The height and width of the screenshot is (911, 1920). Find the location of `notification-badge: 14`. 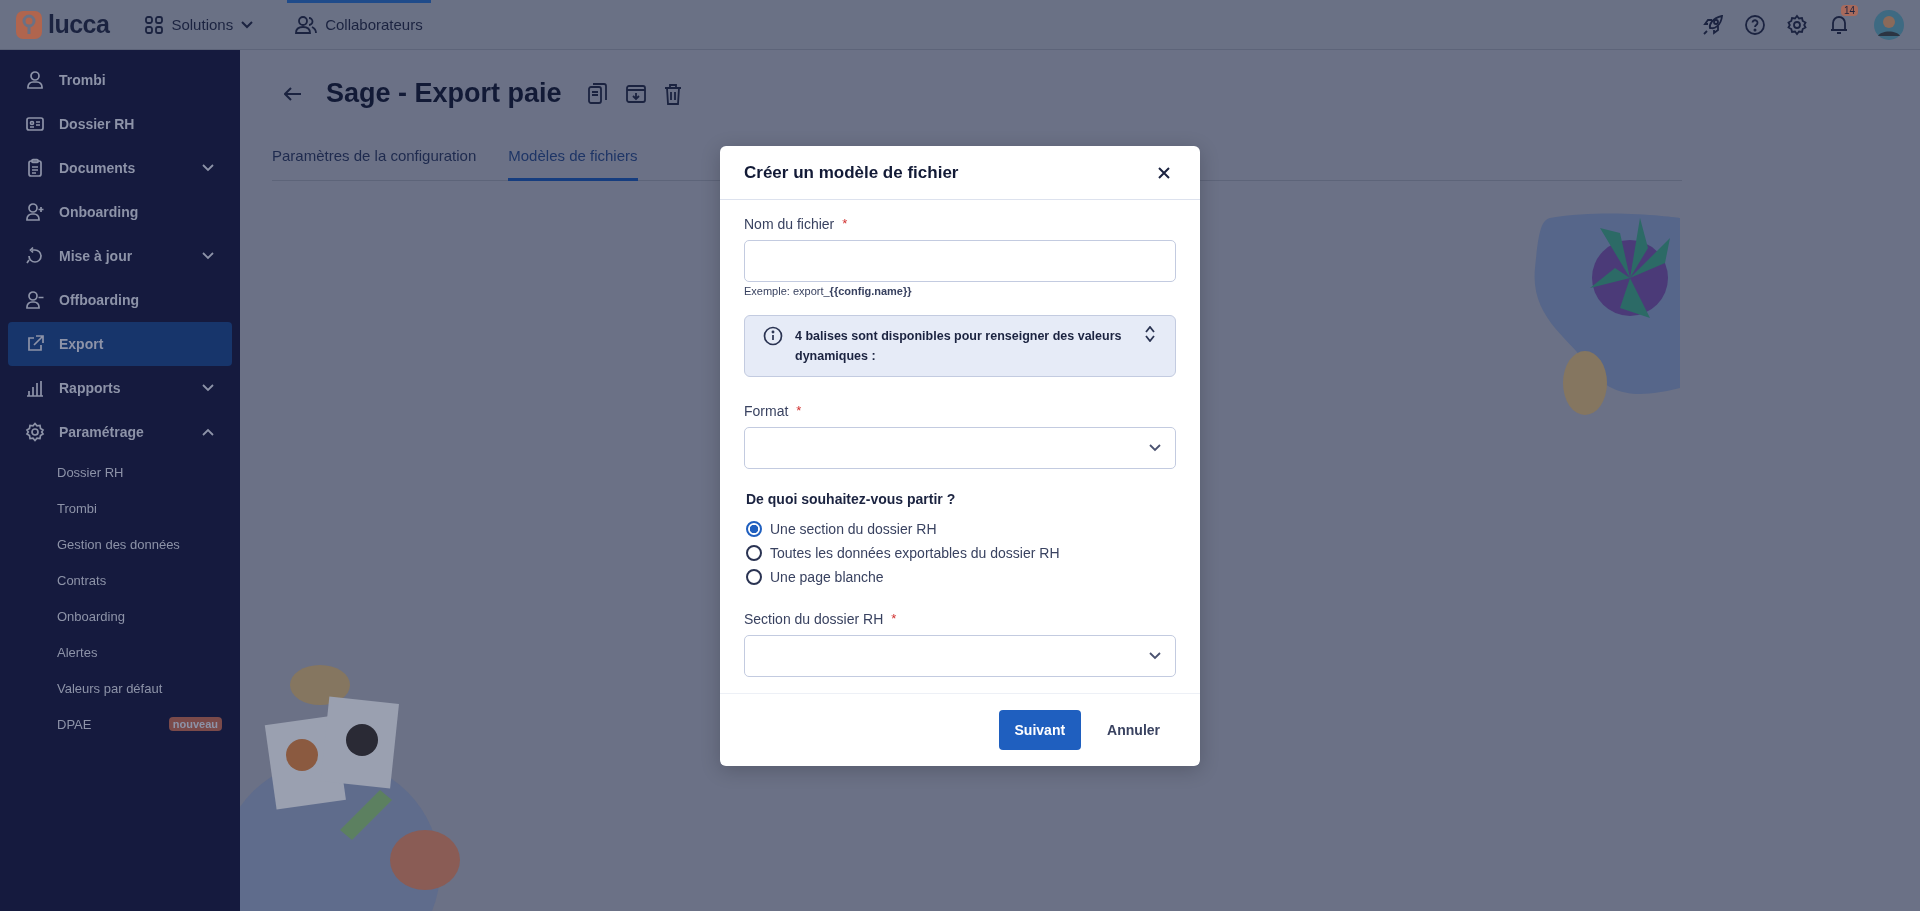

notification-badge: 14 is located at coordinates (1849, 10).